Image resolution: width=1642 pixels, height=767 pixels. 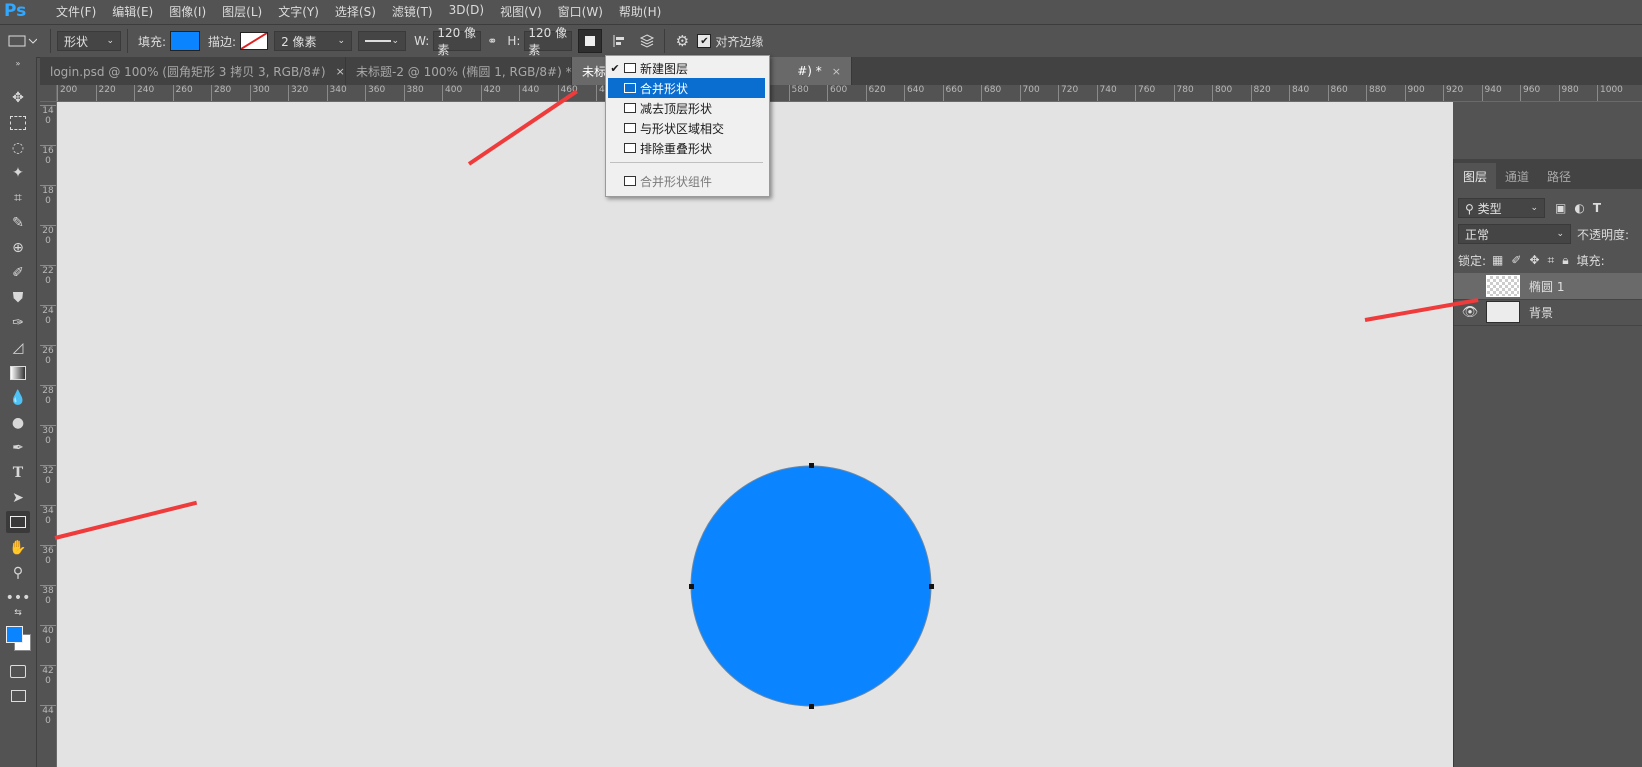 I want to click on layer-thumbnail, so click(x=1503, y=312).